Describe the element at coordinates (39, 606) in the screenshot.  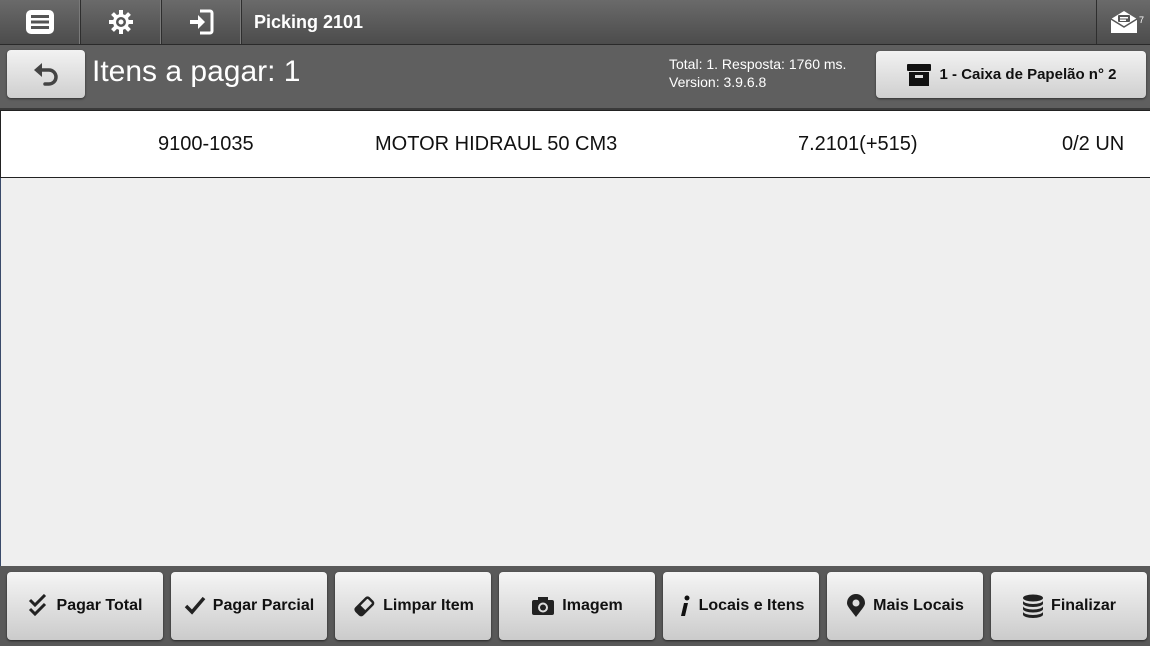
I see `double-check-icon` at that location.